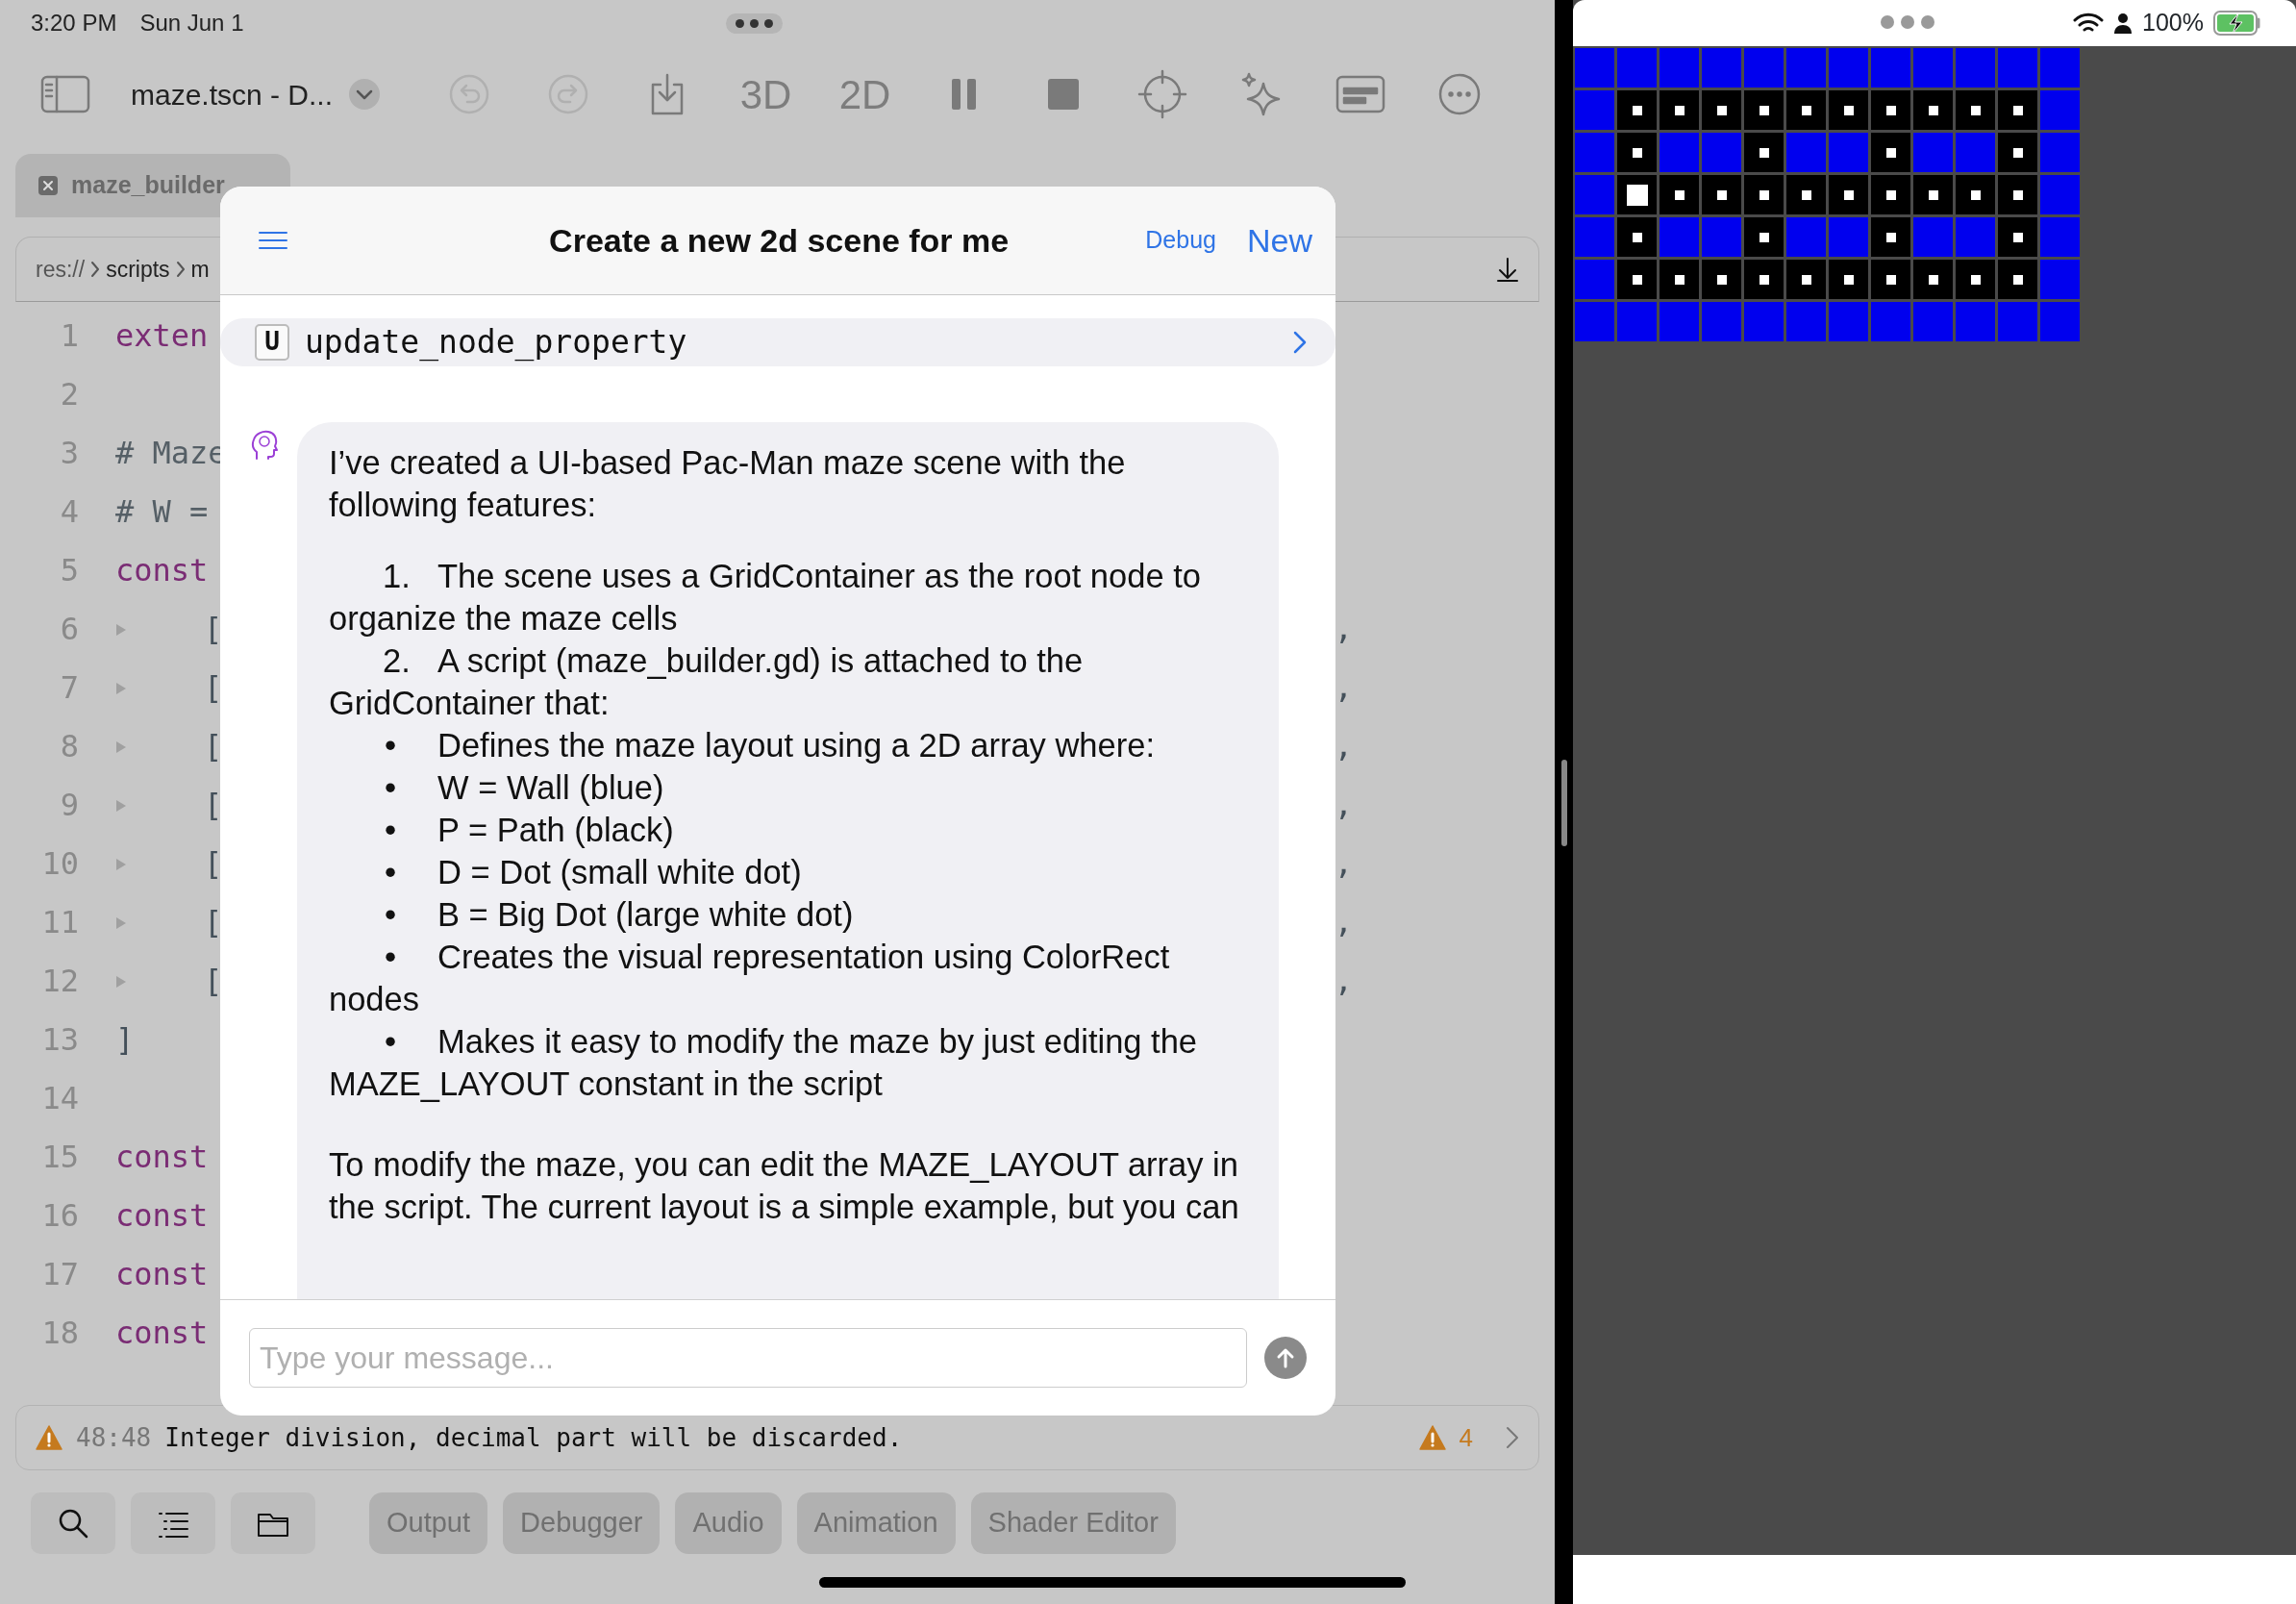 This screenshot has height=1604, width=2296. What do you see at coordinates (264, 445) in the screenshot?
I see `brain-head-icon` at bounding box center [264, 445].